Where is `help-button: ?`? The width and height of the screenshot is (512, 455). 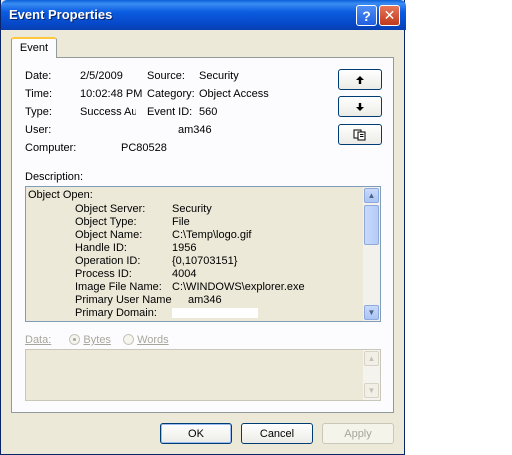 help-button: ? is located at coordinates (366, 15).